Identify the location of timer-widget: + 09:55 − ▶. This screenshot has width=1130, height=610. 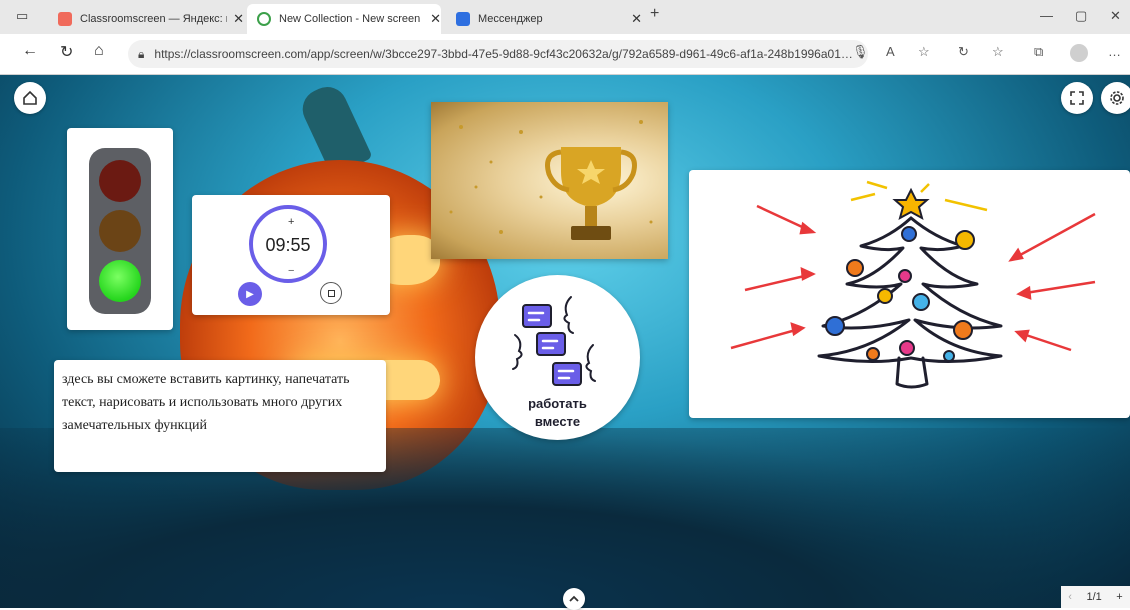
(291, 255).